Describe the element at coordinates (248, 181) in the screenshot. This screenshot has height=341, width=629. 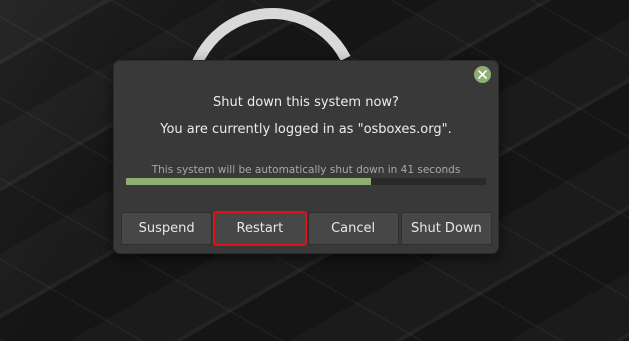
I see `countdown-progress-fill` at that location.